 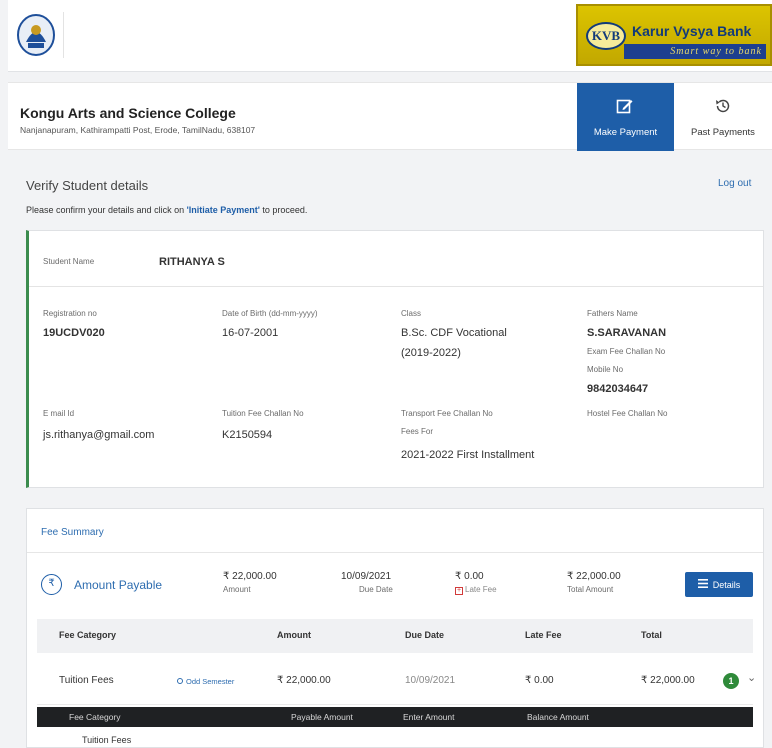 I want to click on email-label: E mail Id, so click(x=59, y=413).